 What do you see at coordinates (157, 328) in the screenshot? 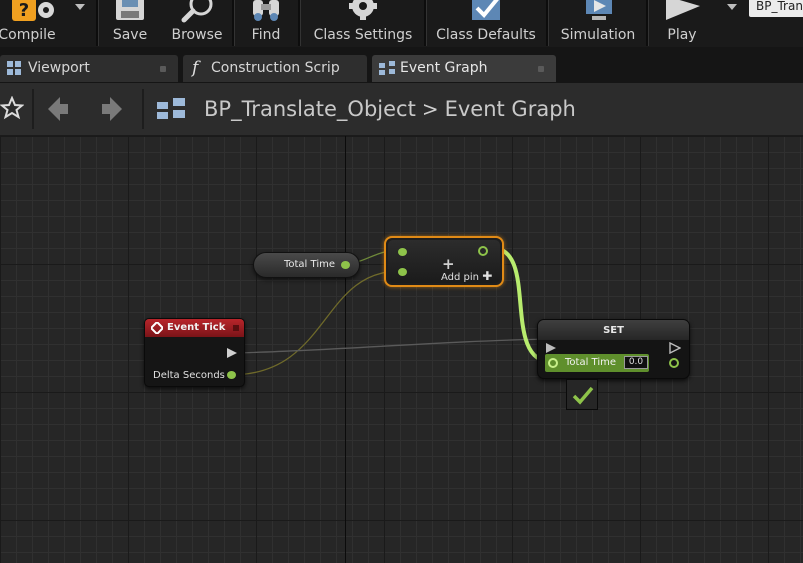
I see `event-diamond-icon` at bounding box center [157, 328].